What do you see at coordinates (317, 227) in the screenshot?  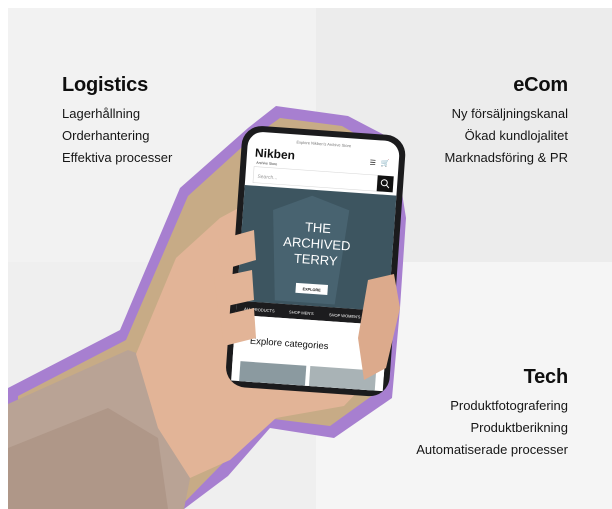 I see `phone-hero-line1: THE` at bounding box center [317, 227].